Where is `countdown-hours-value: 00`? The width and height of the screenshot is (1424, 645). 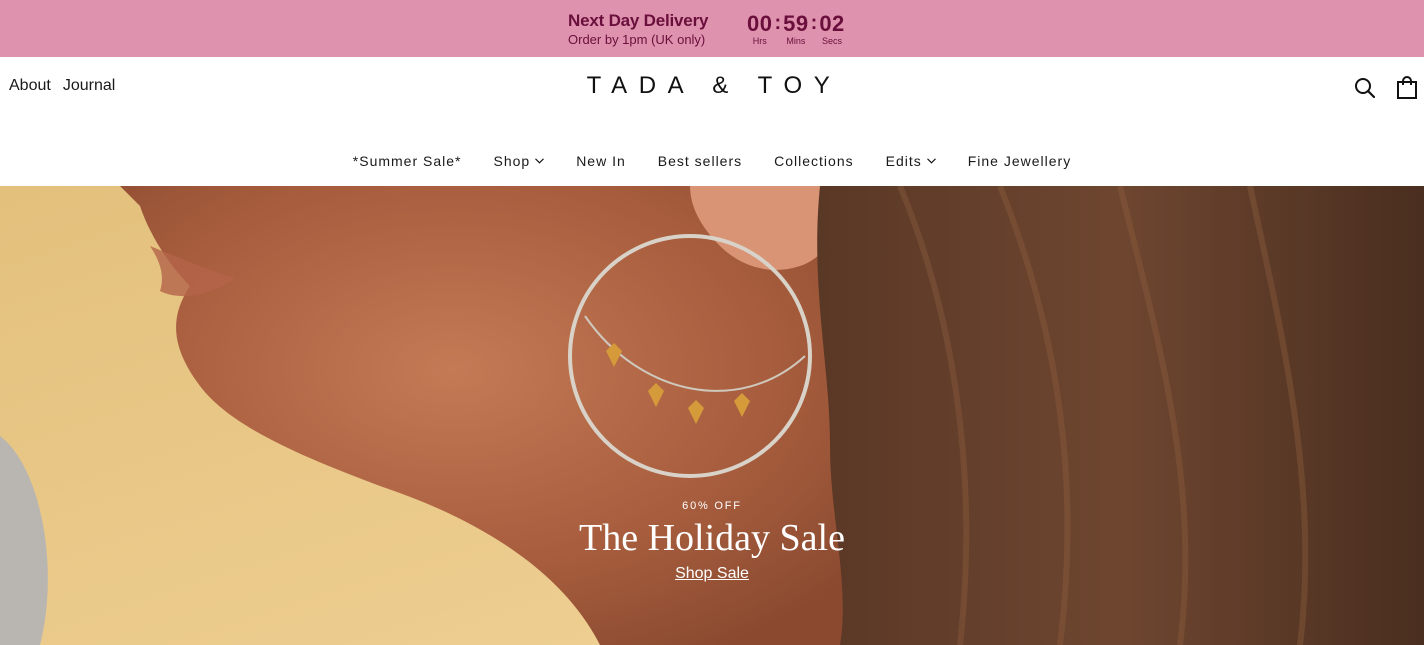
countdown-hours-value: 00 is located at coordinates (760, 23).